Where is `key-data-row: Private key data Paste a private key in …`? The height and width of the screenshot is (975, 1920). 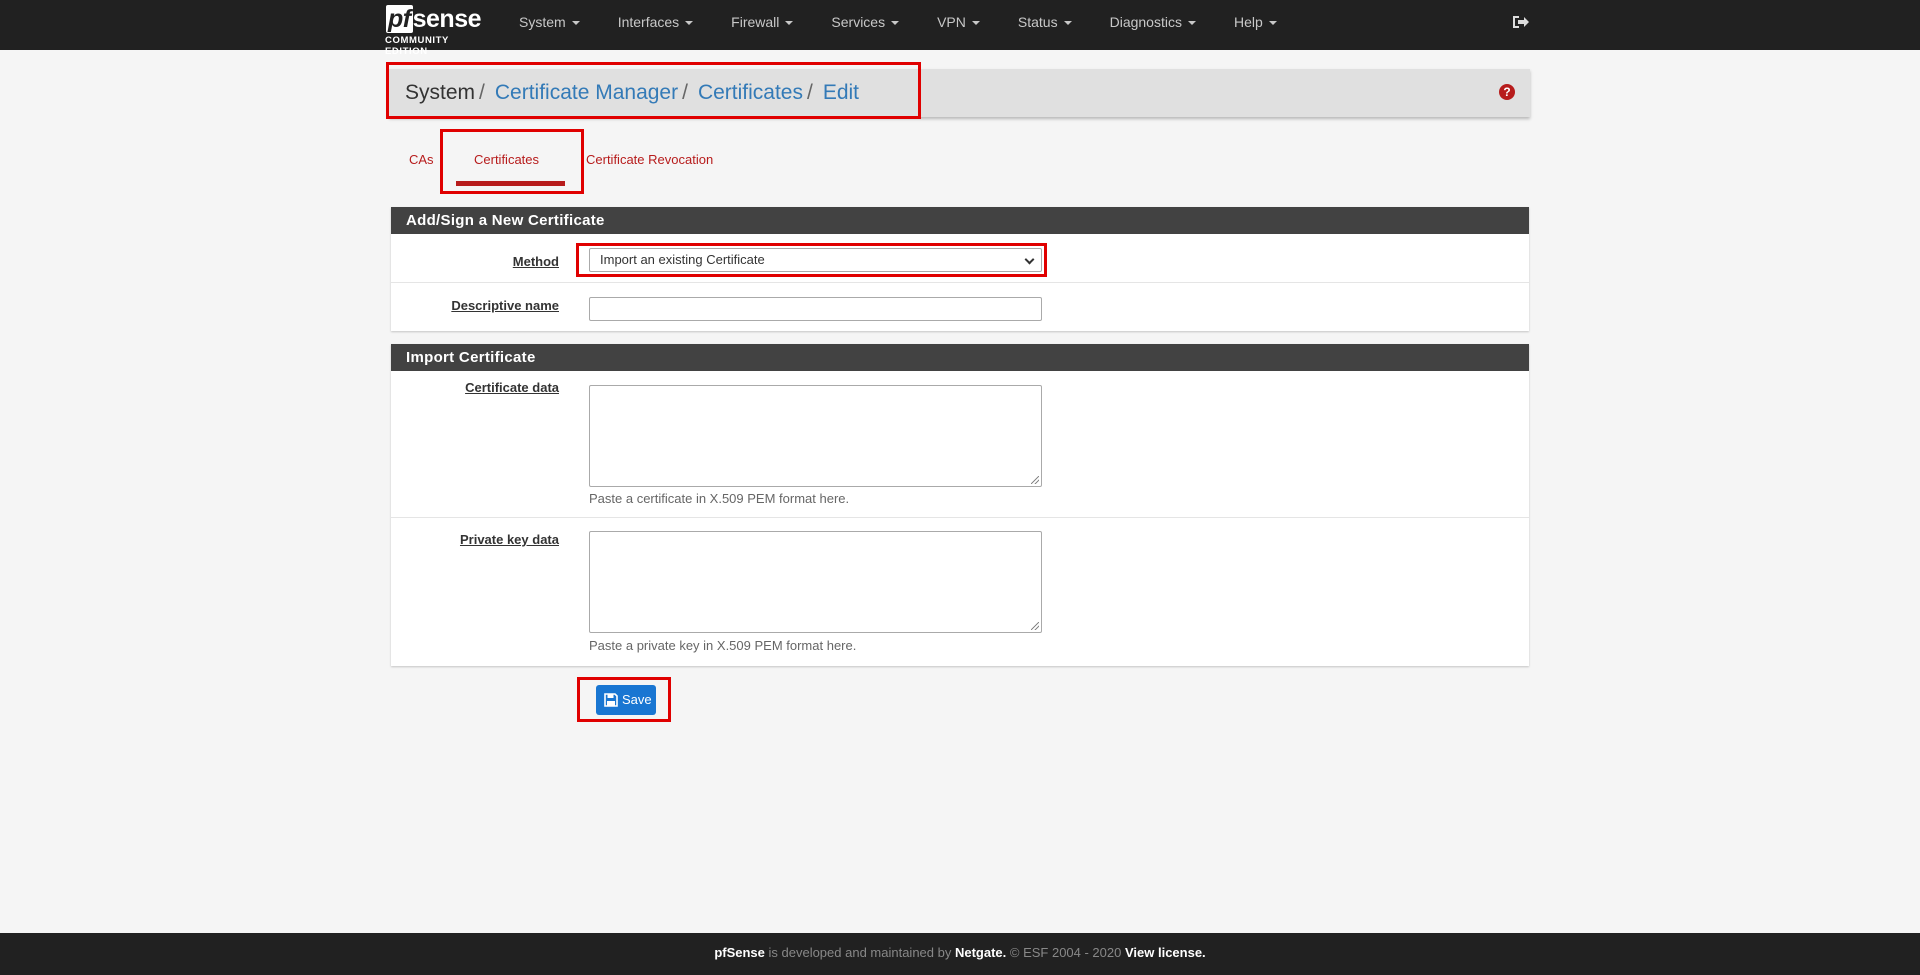
key-data-row: Private key data Paste a private key in … is located at coordinates (960, 591).